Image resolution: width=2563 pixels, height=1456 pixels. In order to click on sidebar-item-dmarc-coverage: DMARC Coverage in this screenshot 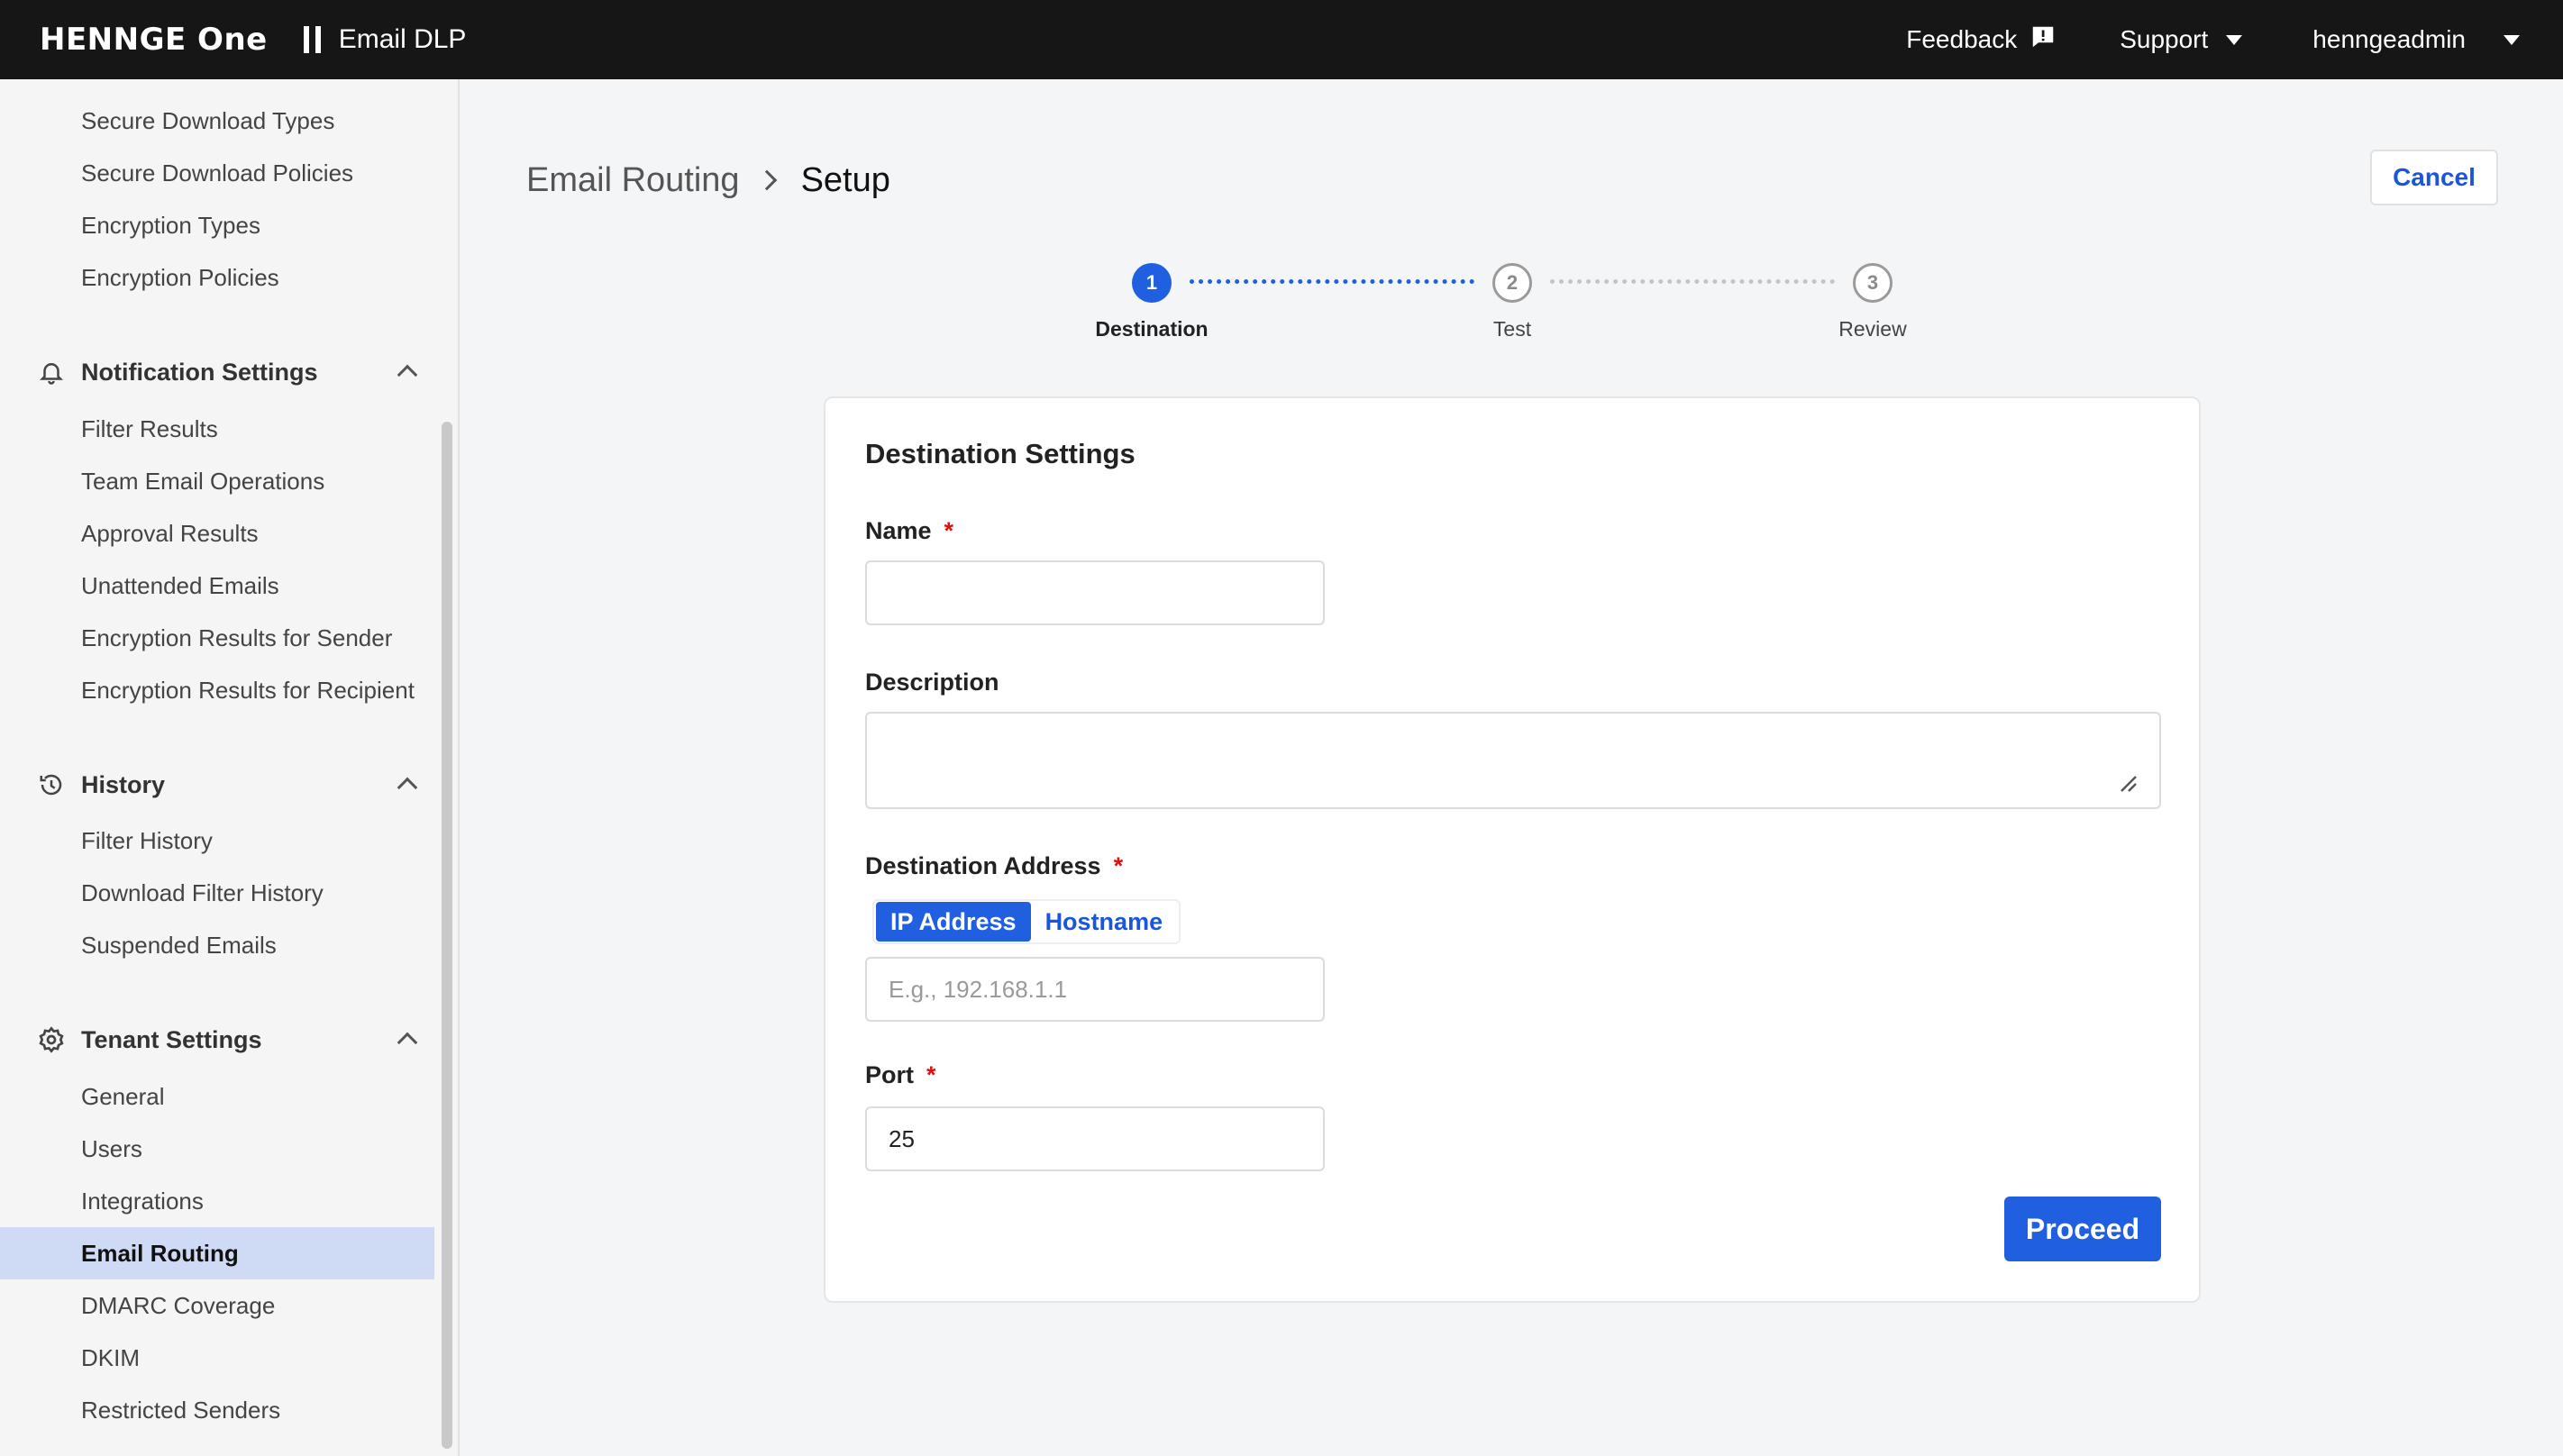, I will do `click(217, 1306)`.